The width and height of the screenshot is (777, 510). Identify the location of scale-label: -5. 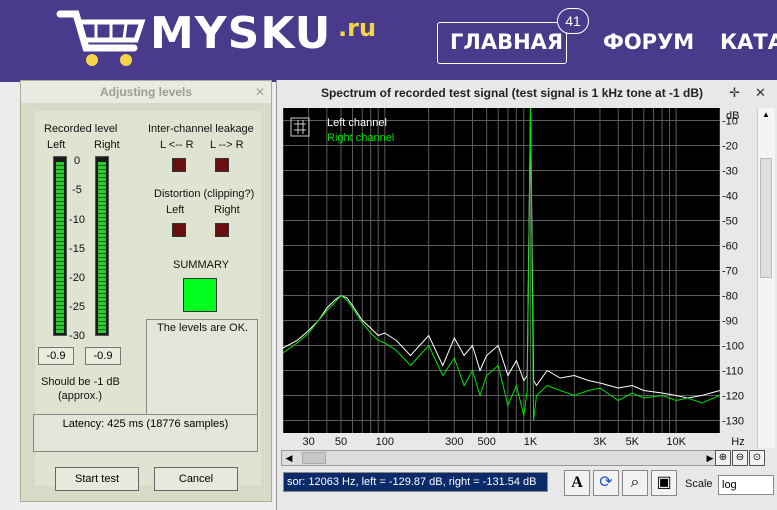
(77, 190).